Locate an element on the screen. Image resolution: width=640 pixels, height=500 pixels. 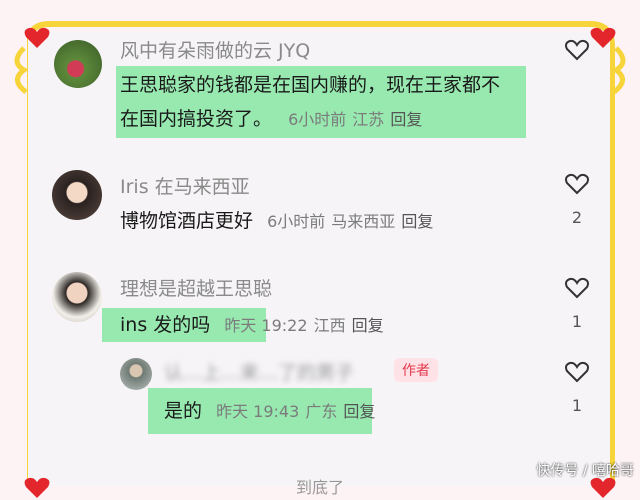
comment-text-row: 博物馆酒店更好 6小时前 马来西亚 回复 is located at coordinates (276, 219).